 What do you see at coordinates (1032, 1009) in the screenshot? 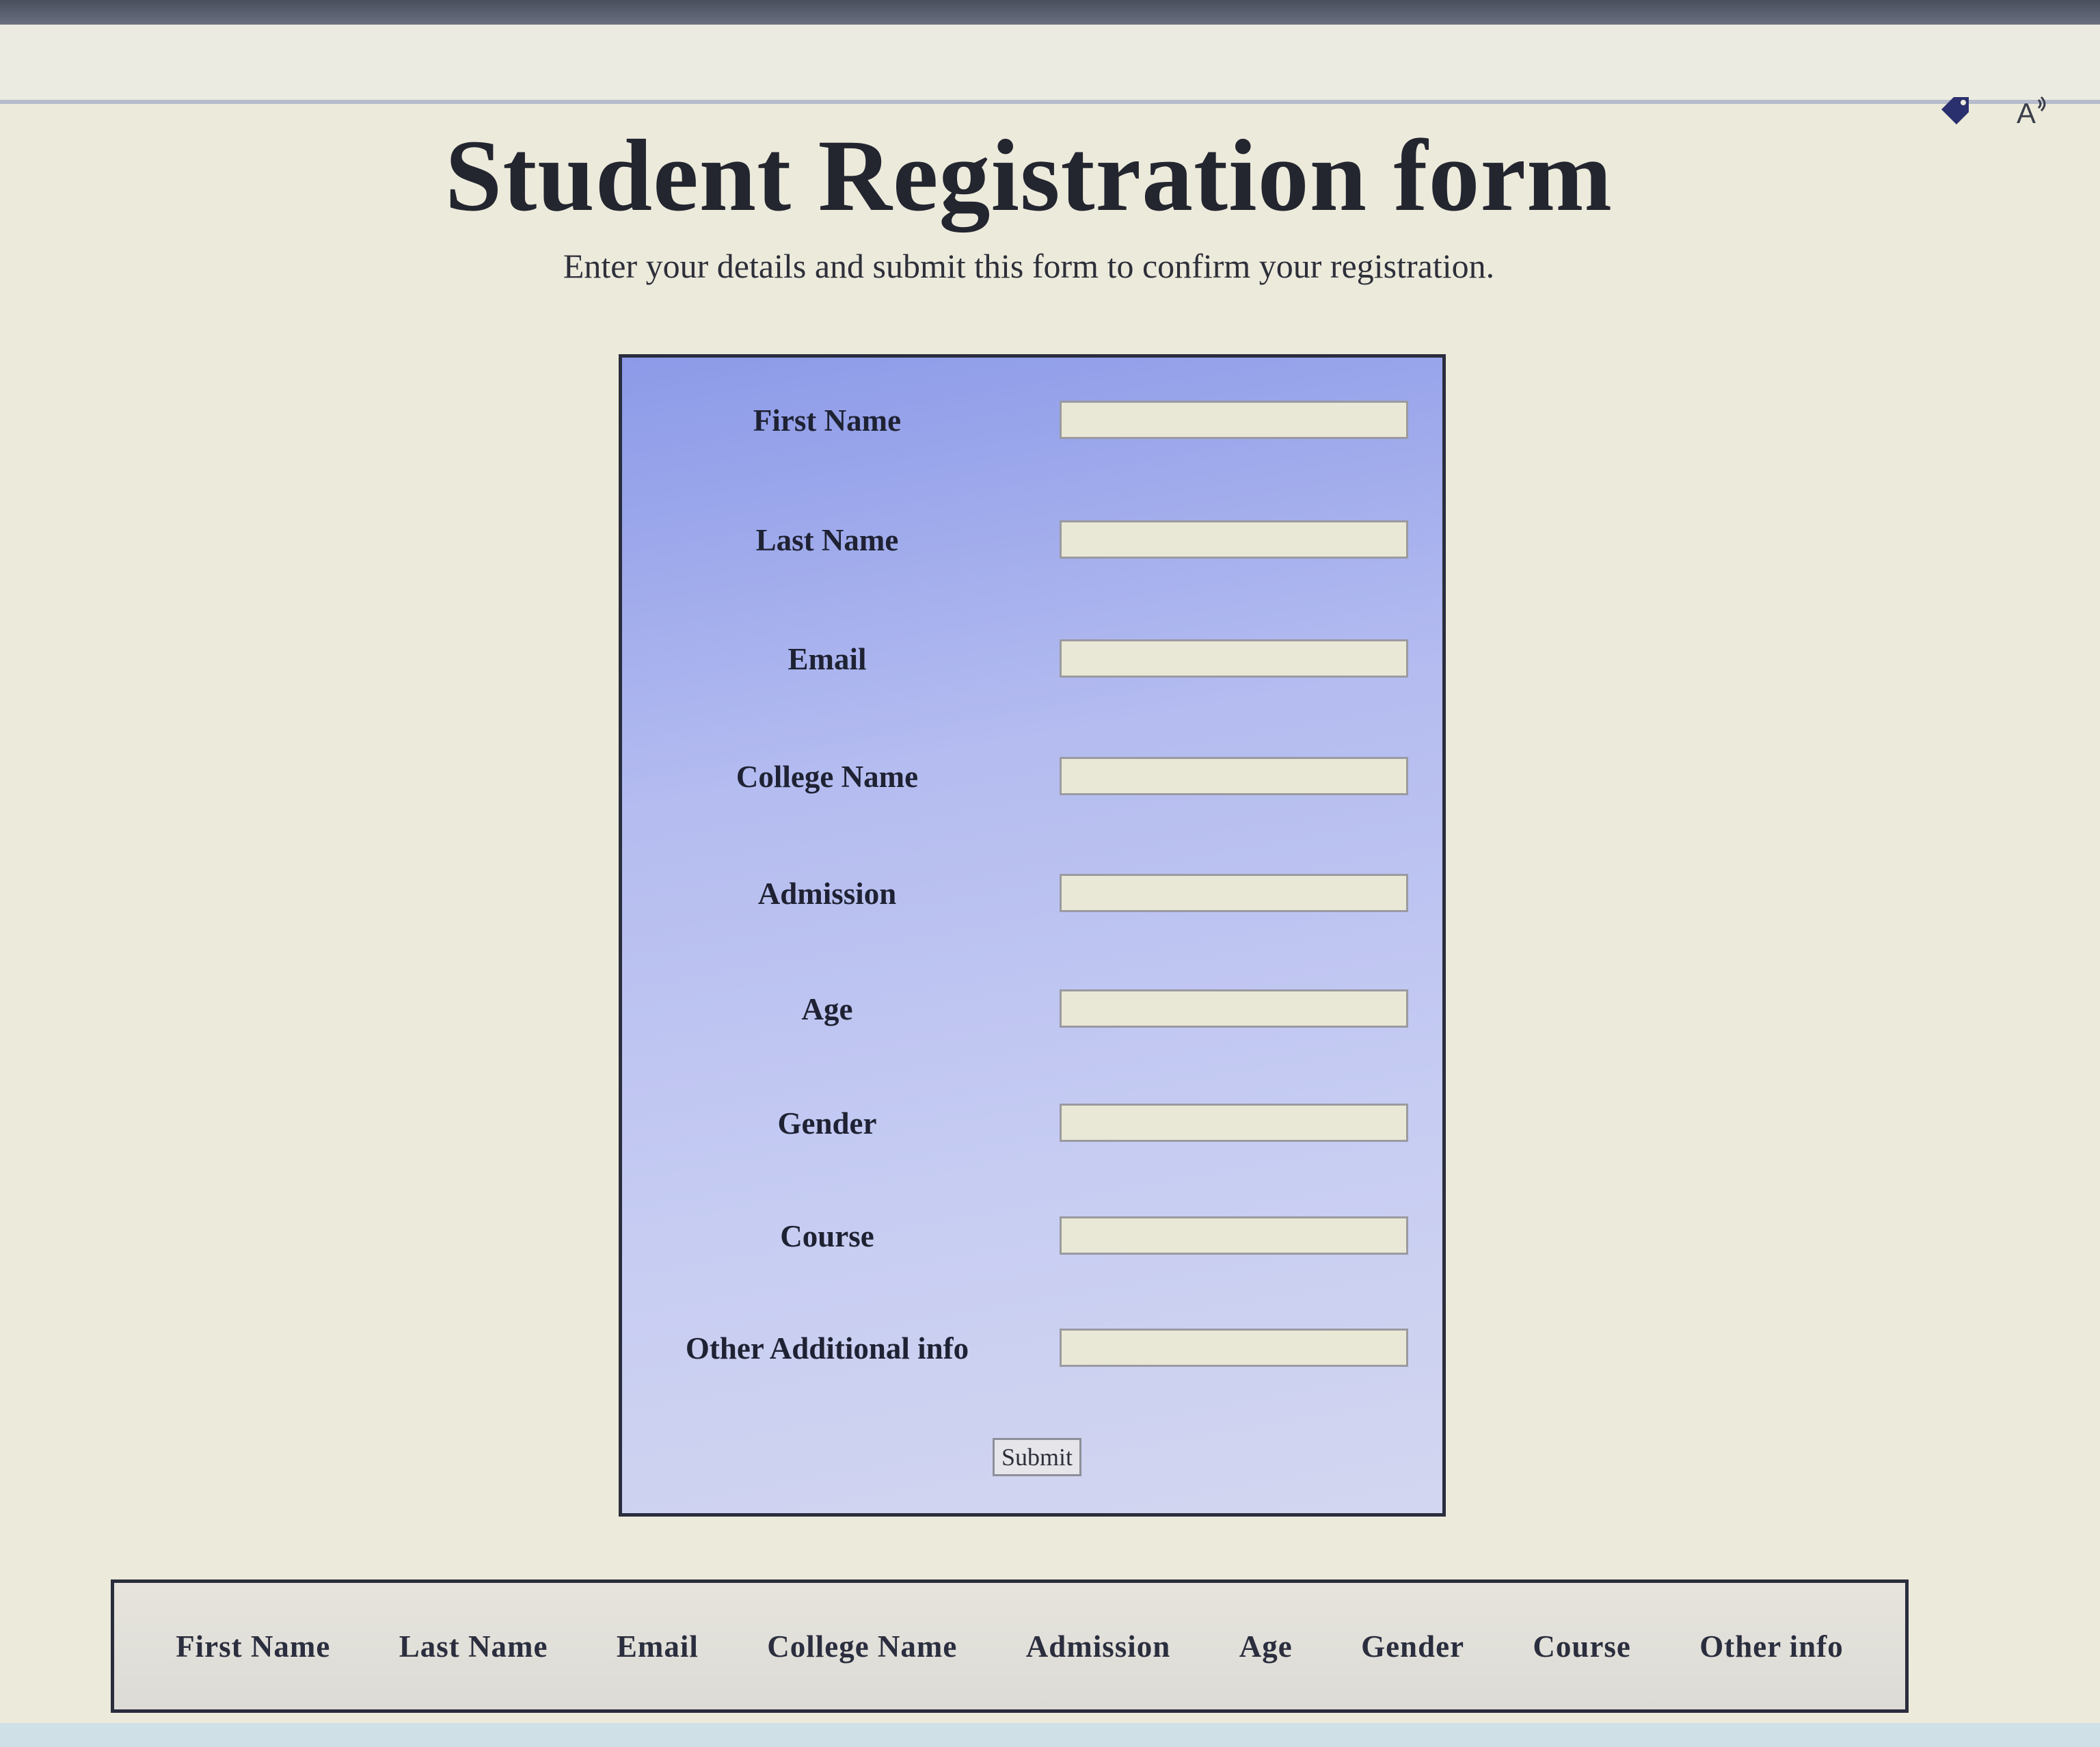
I see `form-row-age: Age` at bounding box center [1032, 1009].